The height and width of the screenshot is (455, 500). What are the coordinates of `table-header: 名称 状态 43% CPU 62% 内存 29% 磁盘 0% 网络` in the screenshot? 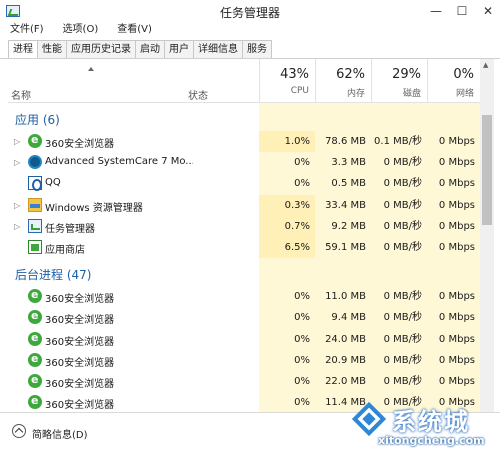 It's located at (244, 81).